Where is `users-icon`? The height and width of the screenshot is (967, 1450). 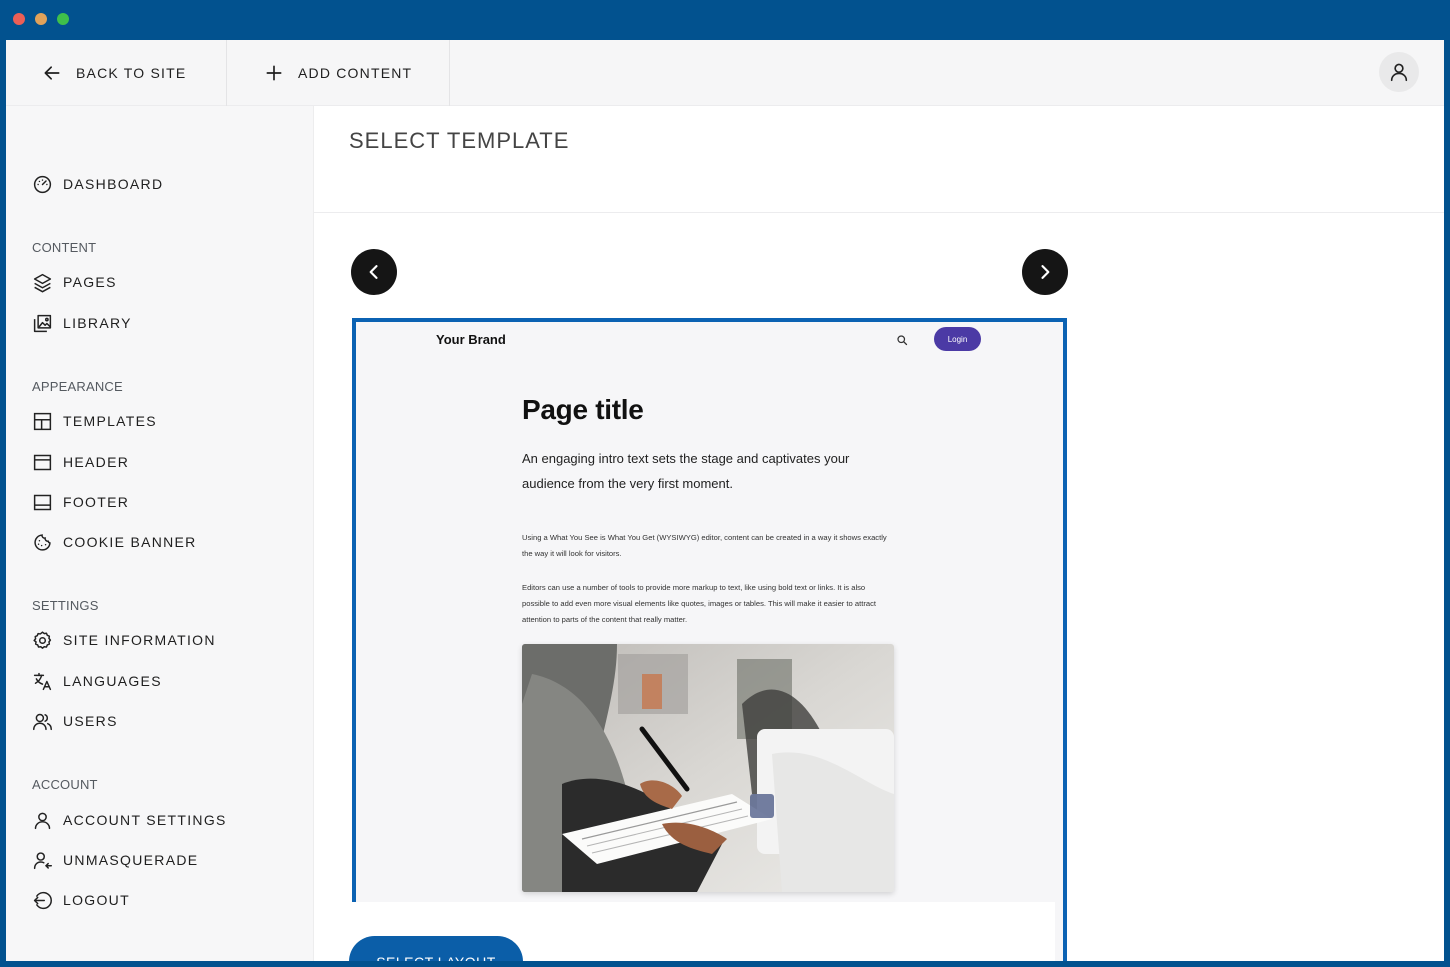 users-icon is located at coordinates (42, 721).